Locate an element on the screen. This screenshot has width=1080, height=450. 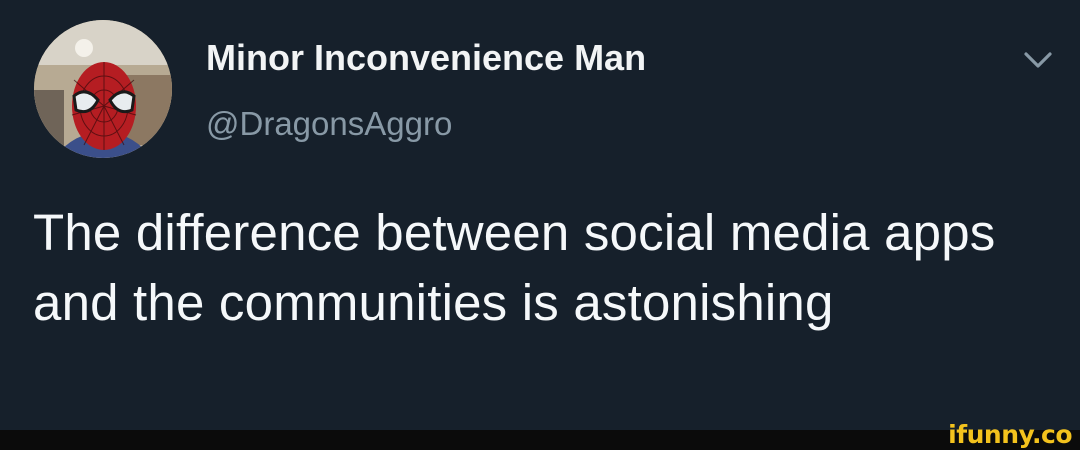
chevron-down-icon is located at coordinates (1038, 60).